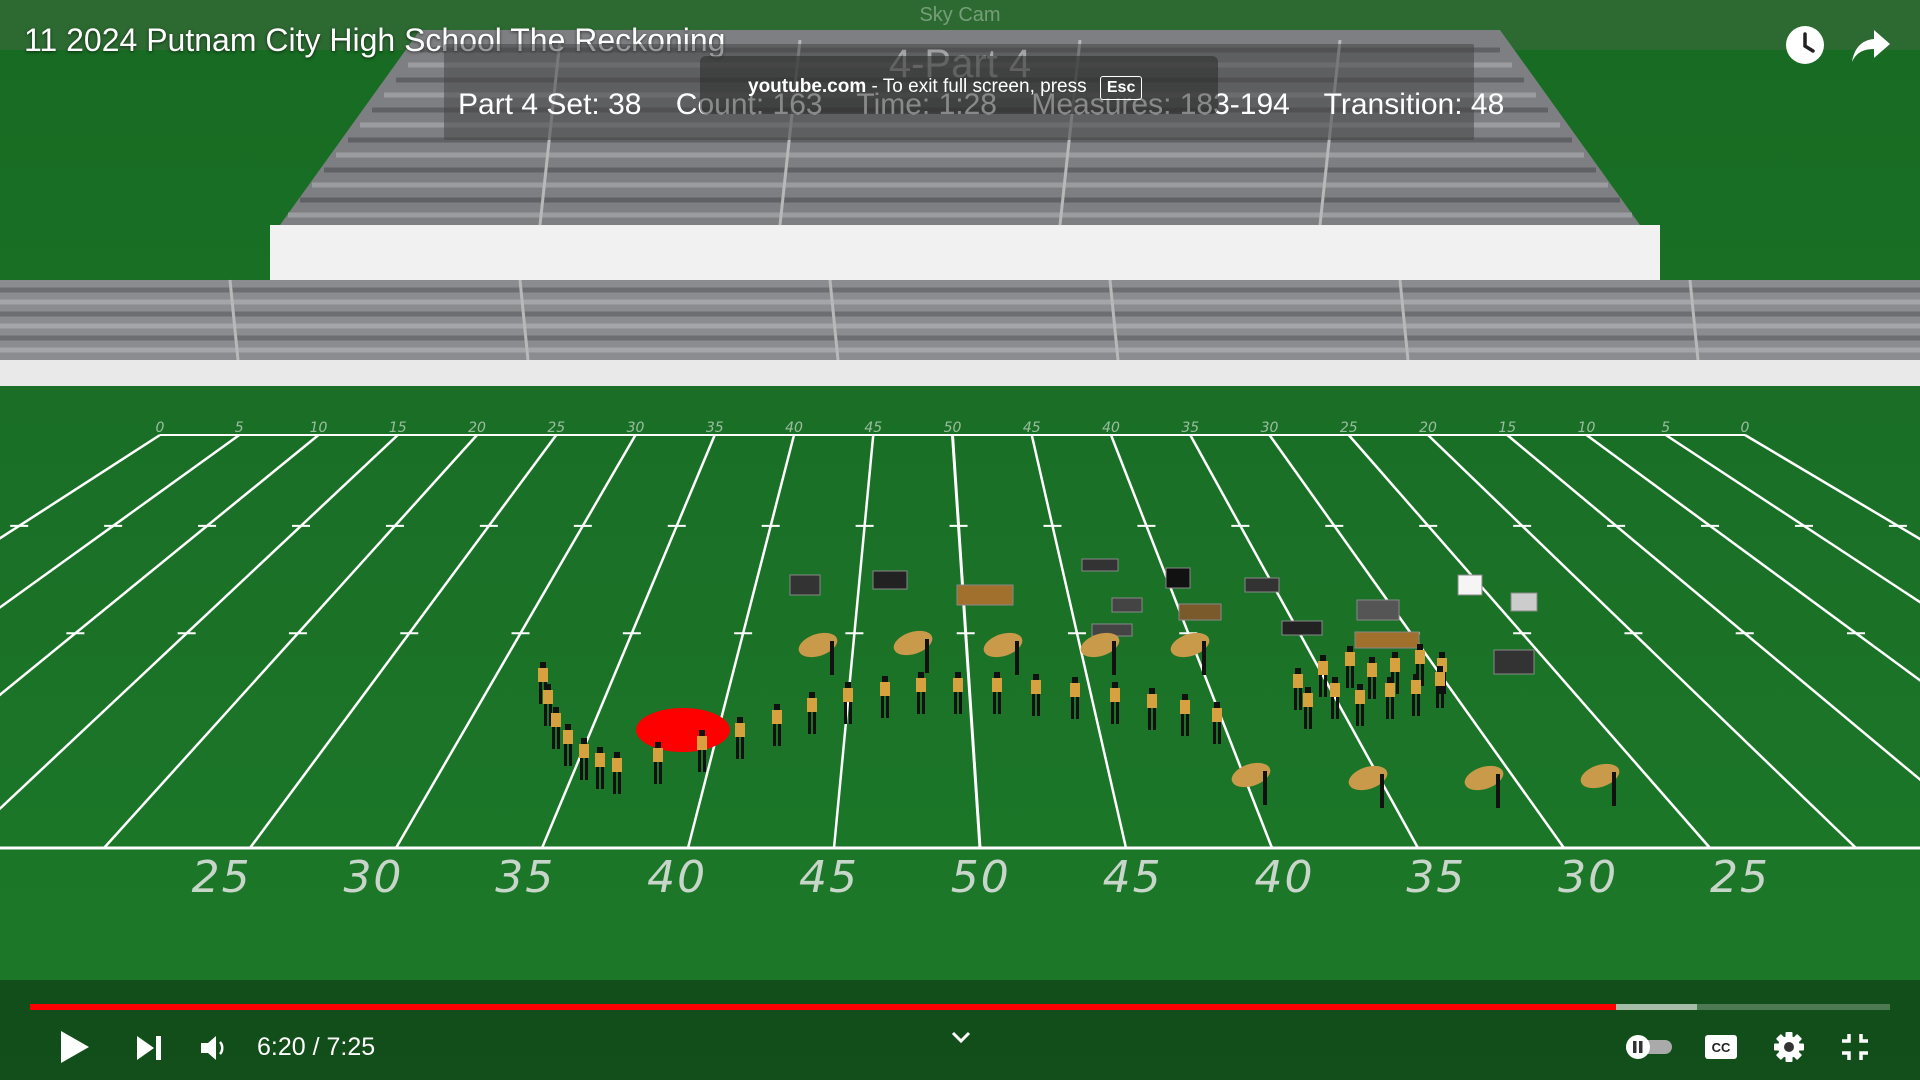 The height and width of the screenshot is (1080, 1920). Describe the element at coordinates (213, 1048) in the screenshot. I see `volume-icon` at that location.